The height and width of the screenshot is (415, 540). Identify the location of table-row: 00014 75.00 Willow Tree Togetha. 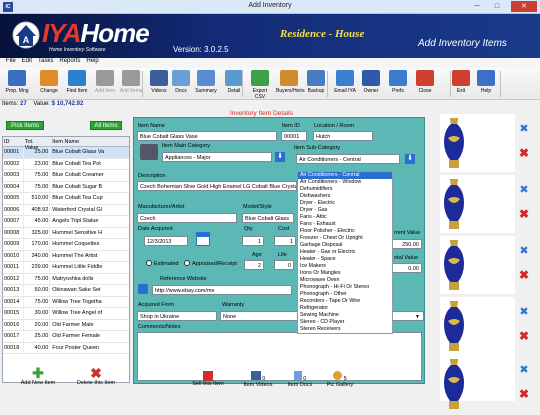
(66, 302).